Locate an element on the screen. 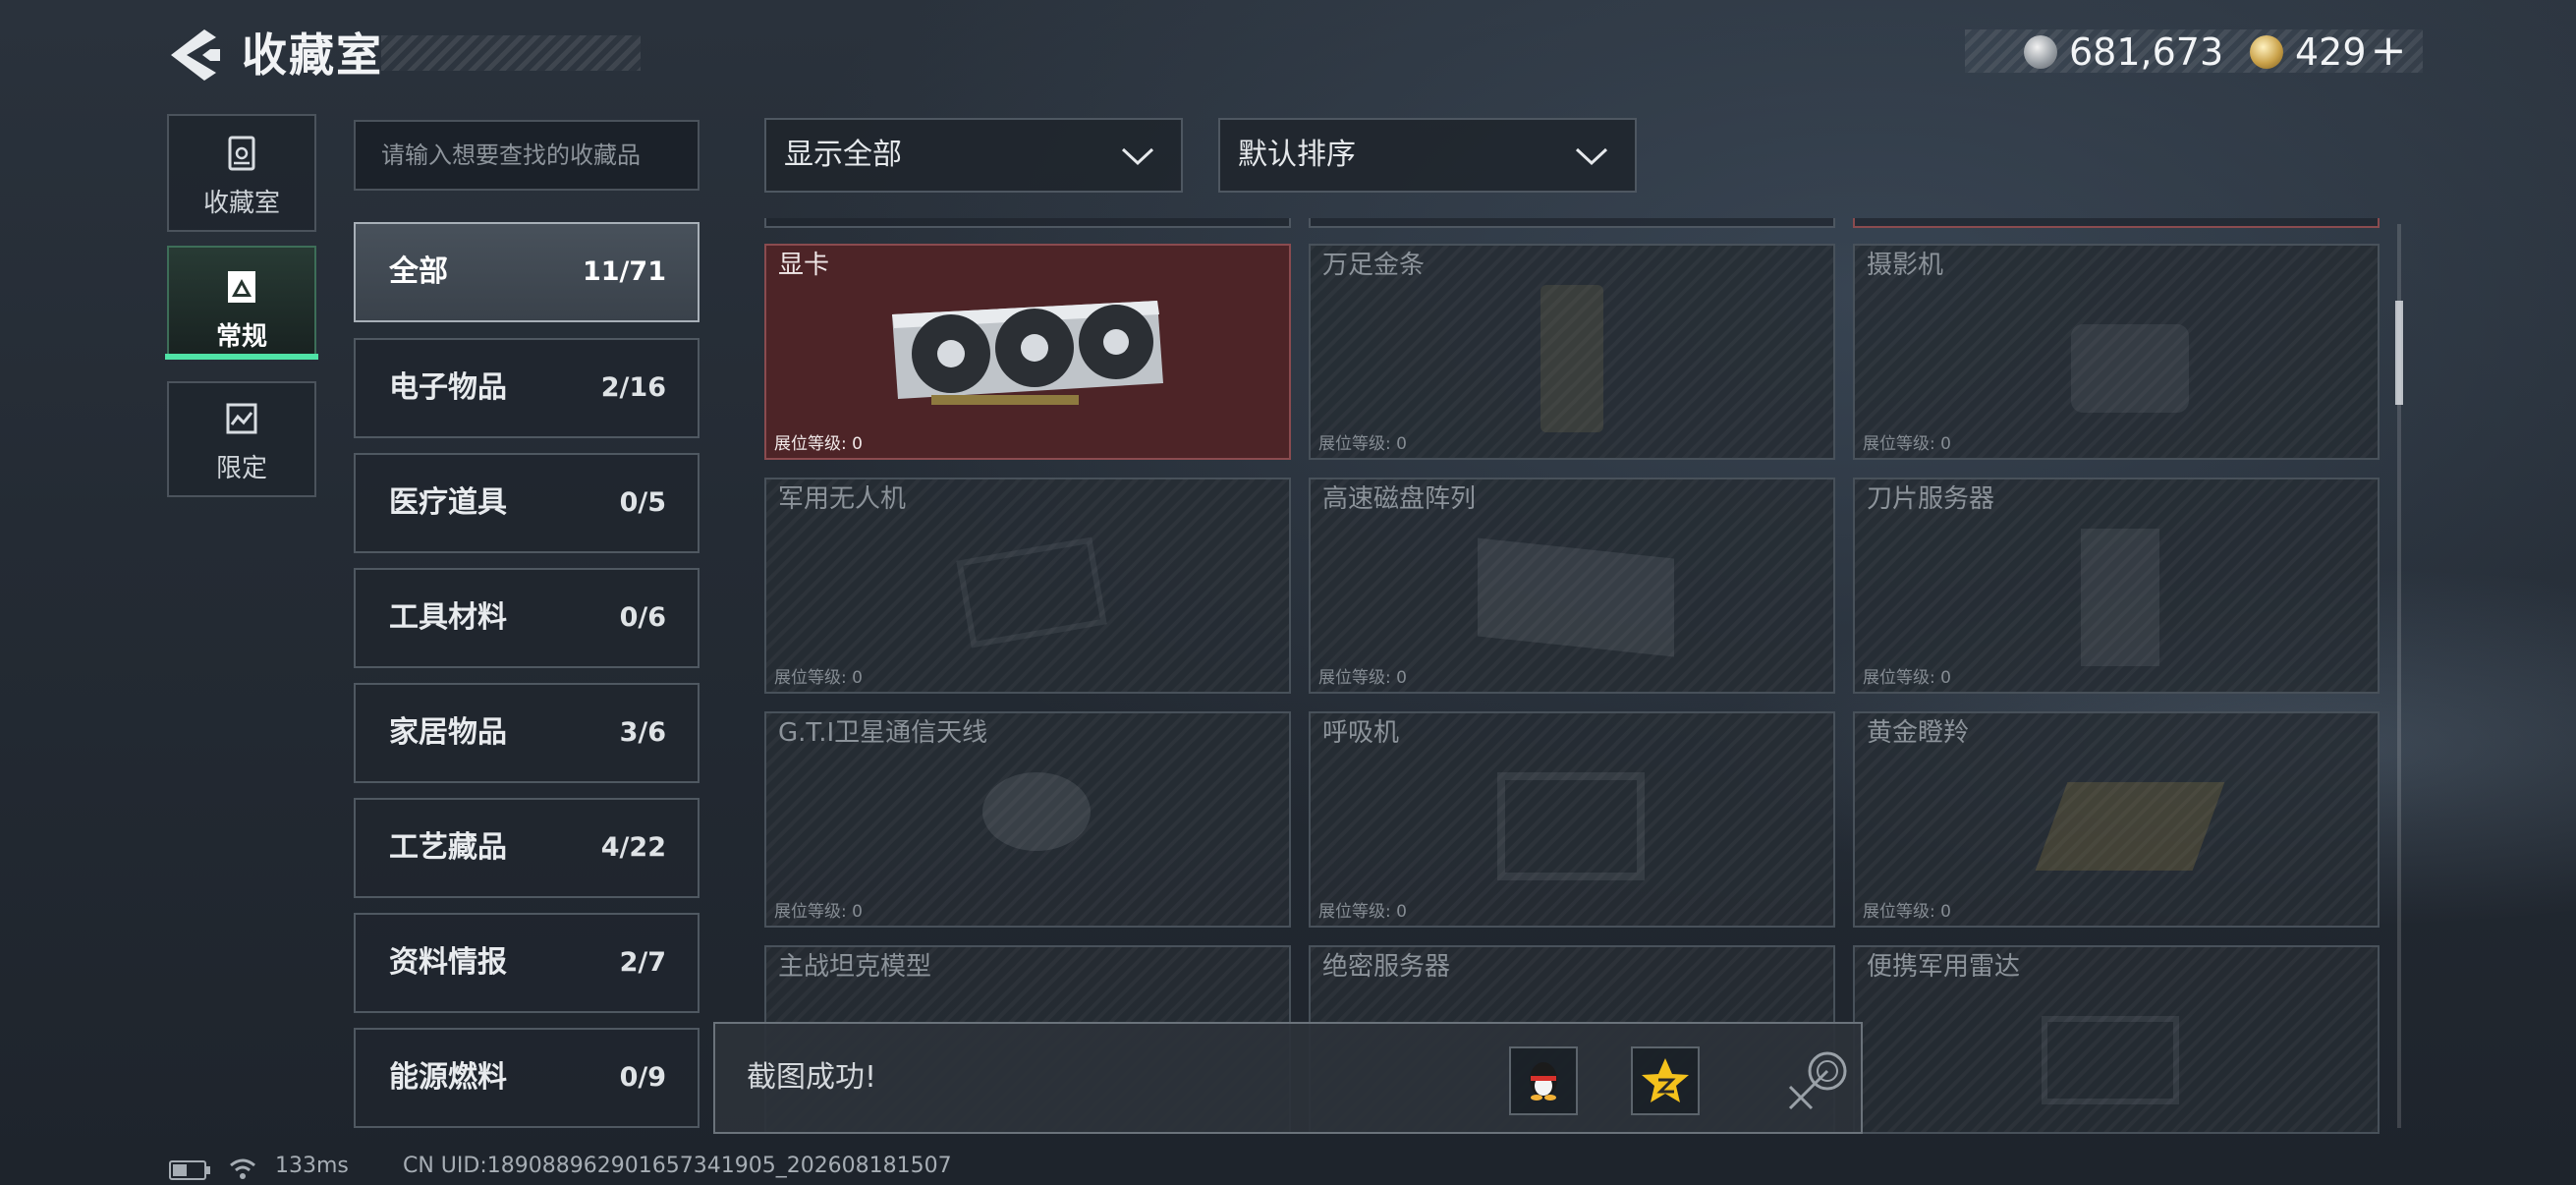 The image size is (2576, 1185). item-card-disk-array: 高速磁盘阵列 展位等级: 0 is located at coordinates (1572, 586).